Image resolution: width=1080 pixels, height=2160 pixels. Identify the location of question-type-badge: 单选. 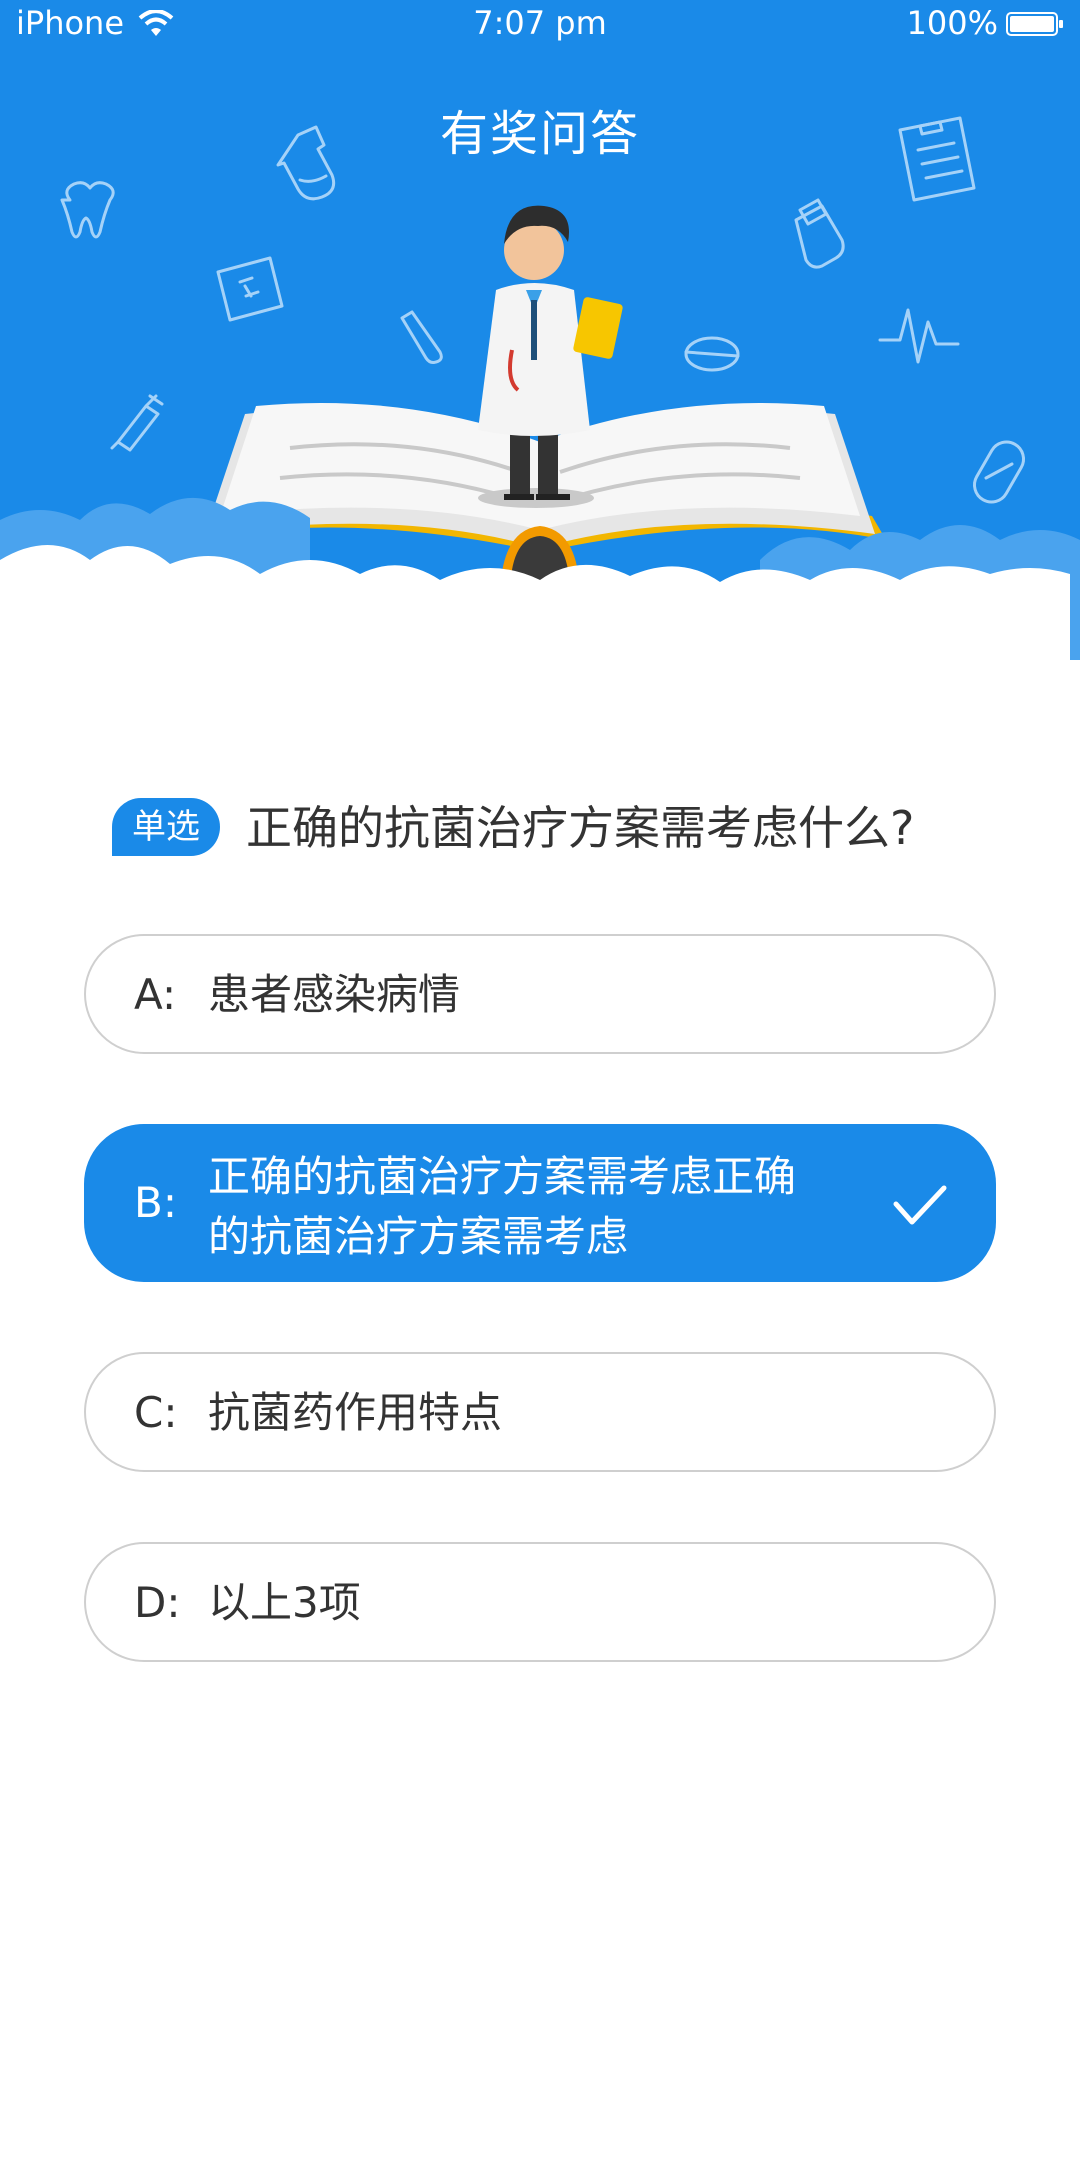
(166, 827).